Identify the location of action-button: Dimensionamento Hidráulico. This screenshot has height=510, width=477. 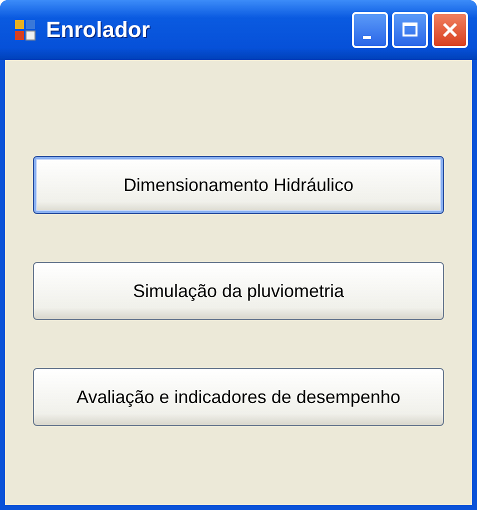
(238, 185).